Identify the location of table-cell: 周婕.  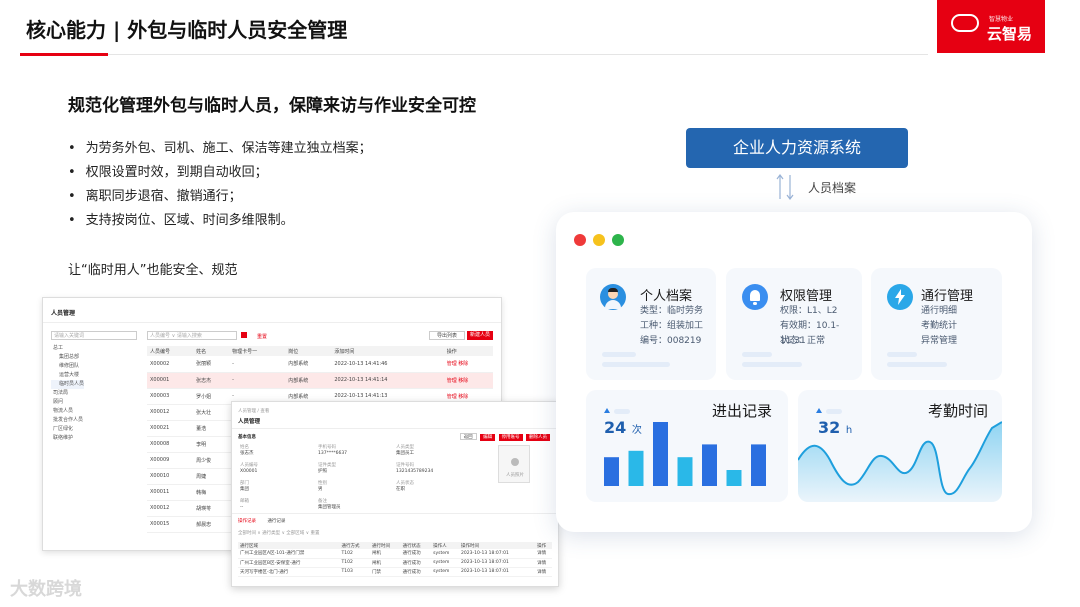
(211, 476).